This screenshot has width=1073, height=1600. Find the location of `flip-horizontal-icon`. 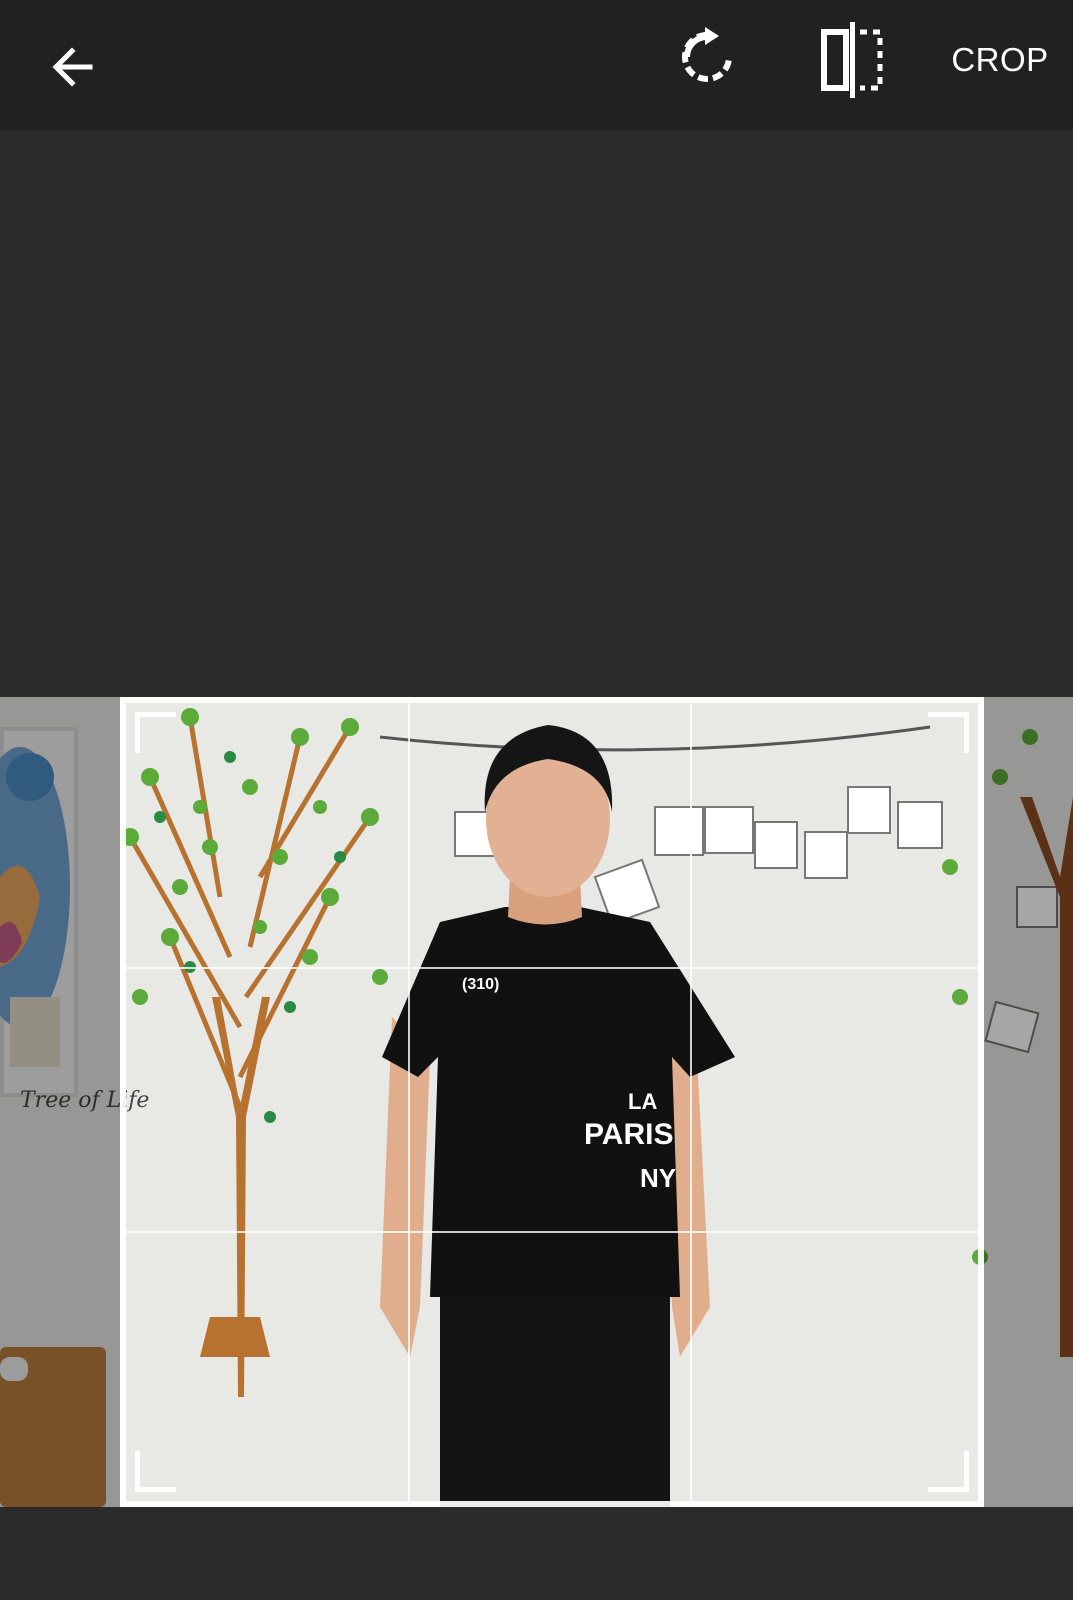

flip-horizontal-icon is located at coordinates (852, 60).